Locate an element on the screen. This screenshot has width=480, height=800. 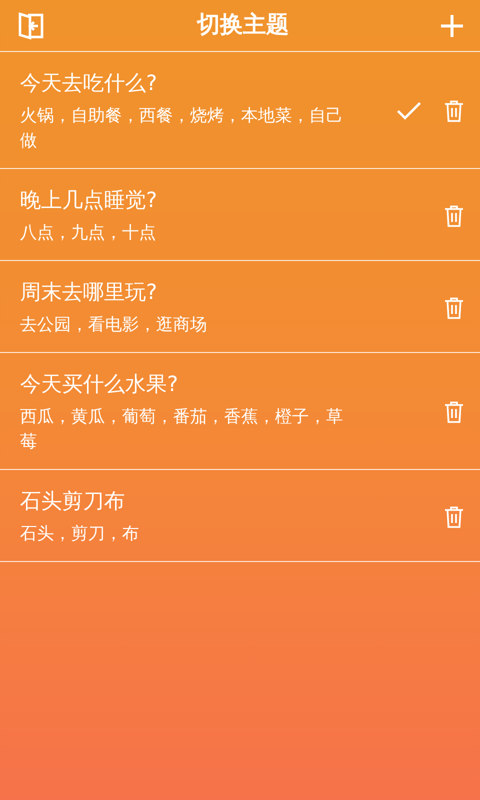
topic-item: 今天去吃什么? 火锅，自助餐，西餐，烧烤，本地菜，自己做 is located at coordinates (240, 110).